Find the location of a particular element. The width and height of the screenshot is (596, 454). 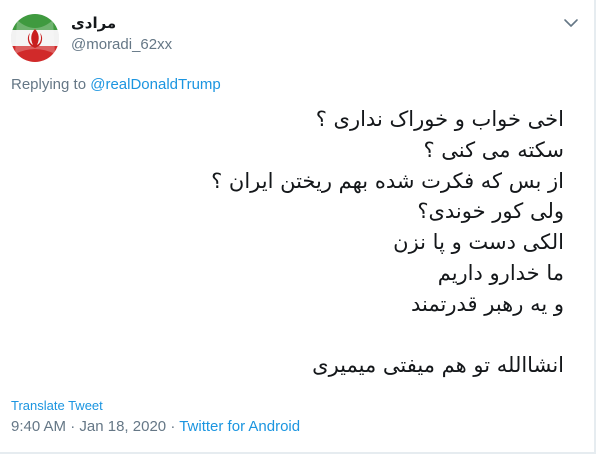

author-display-name: مرادی is located at coordinates (93, 23).